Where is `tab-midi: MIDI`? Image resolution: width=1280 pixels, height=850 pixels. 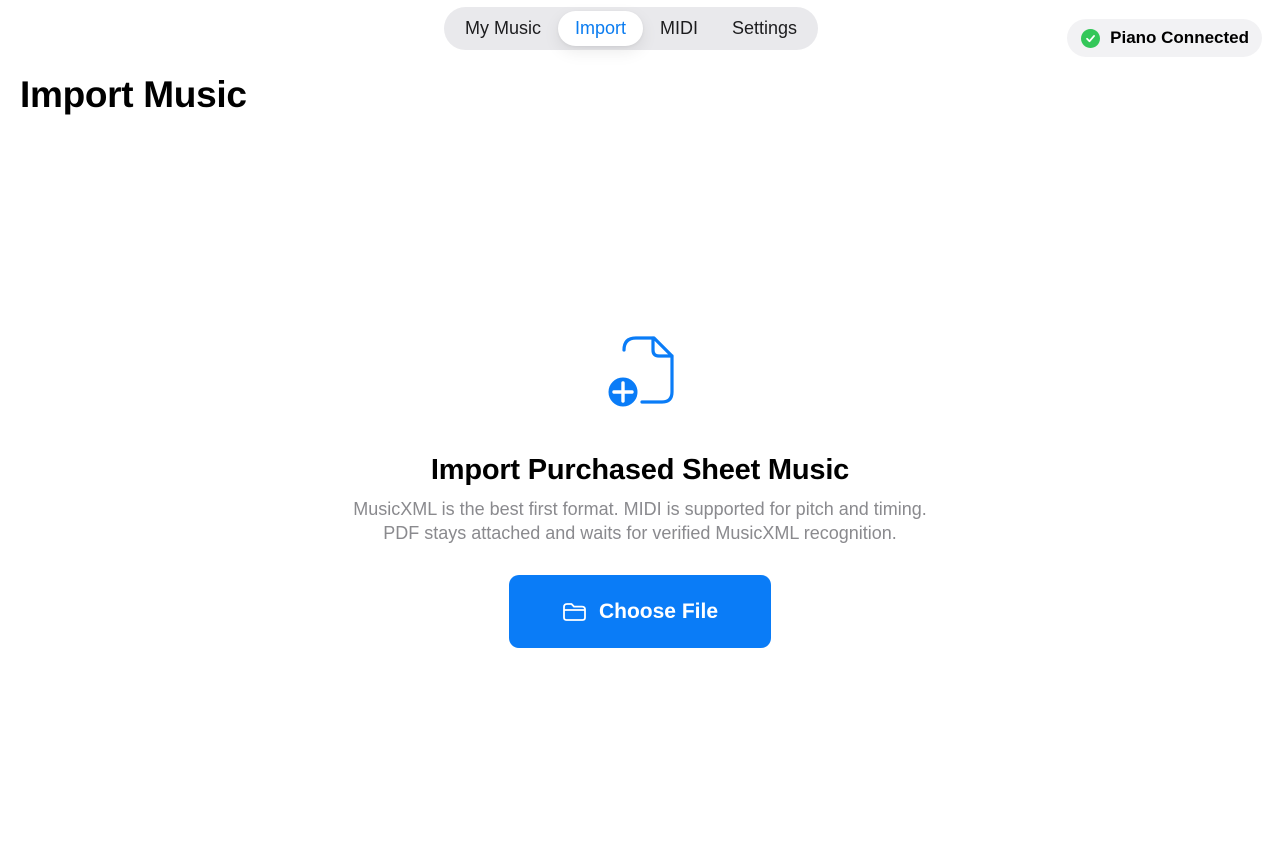 tab-midi: MIDI is located at coordinates (679, 28).